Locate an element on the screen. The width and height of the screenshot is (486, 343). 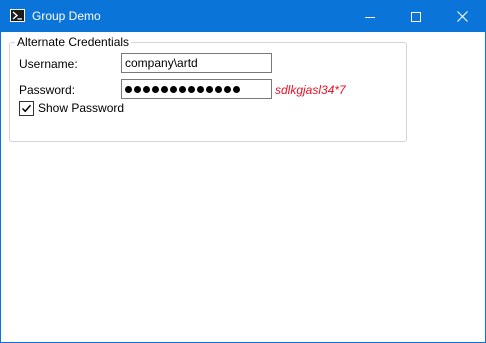
close-icon is located at coordinates (462, 16).